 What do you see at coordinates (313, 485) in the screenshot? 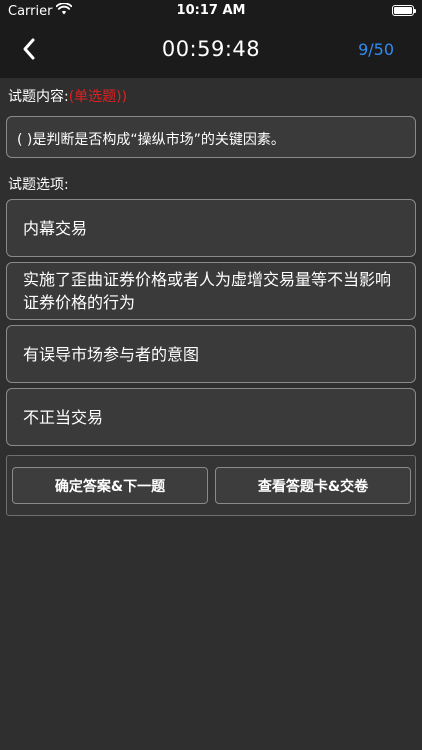
I see `answer-card-submit-button: 查看答题卡&交卷` at bounding box center [313, 485].